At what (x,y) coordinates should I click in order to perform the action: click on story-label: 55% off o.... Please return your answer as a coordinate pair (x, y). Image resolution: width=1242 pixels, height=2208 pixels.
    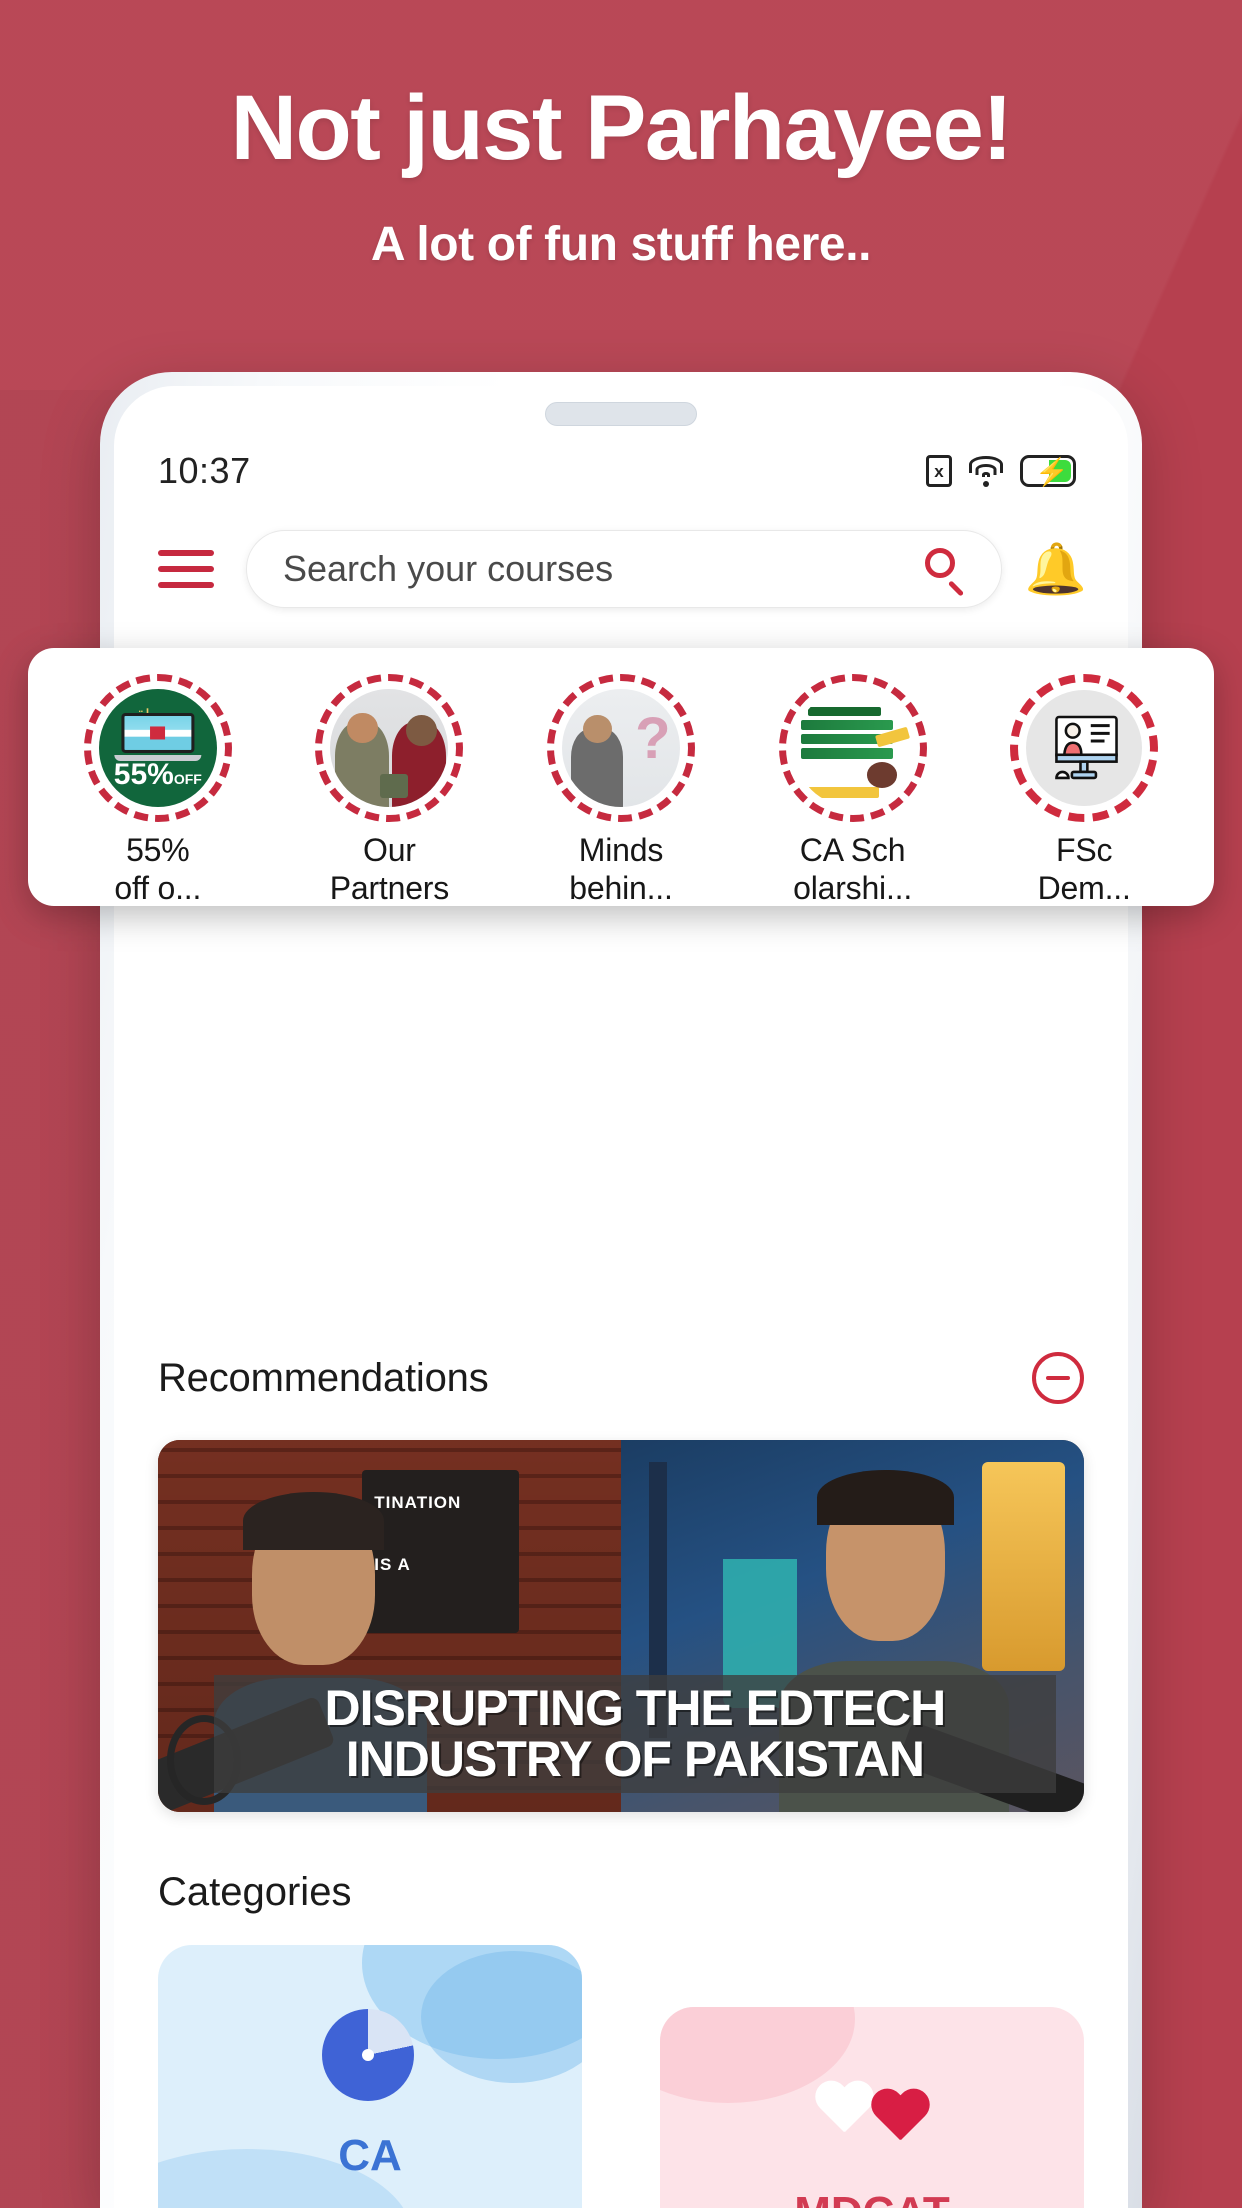
    Looking at the image, I should click on (158, 869).